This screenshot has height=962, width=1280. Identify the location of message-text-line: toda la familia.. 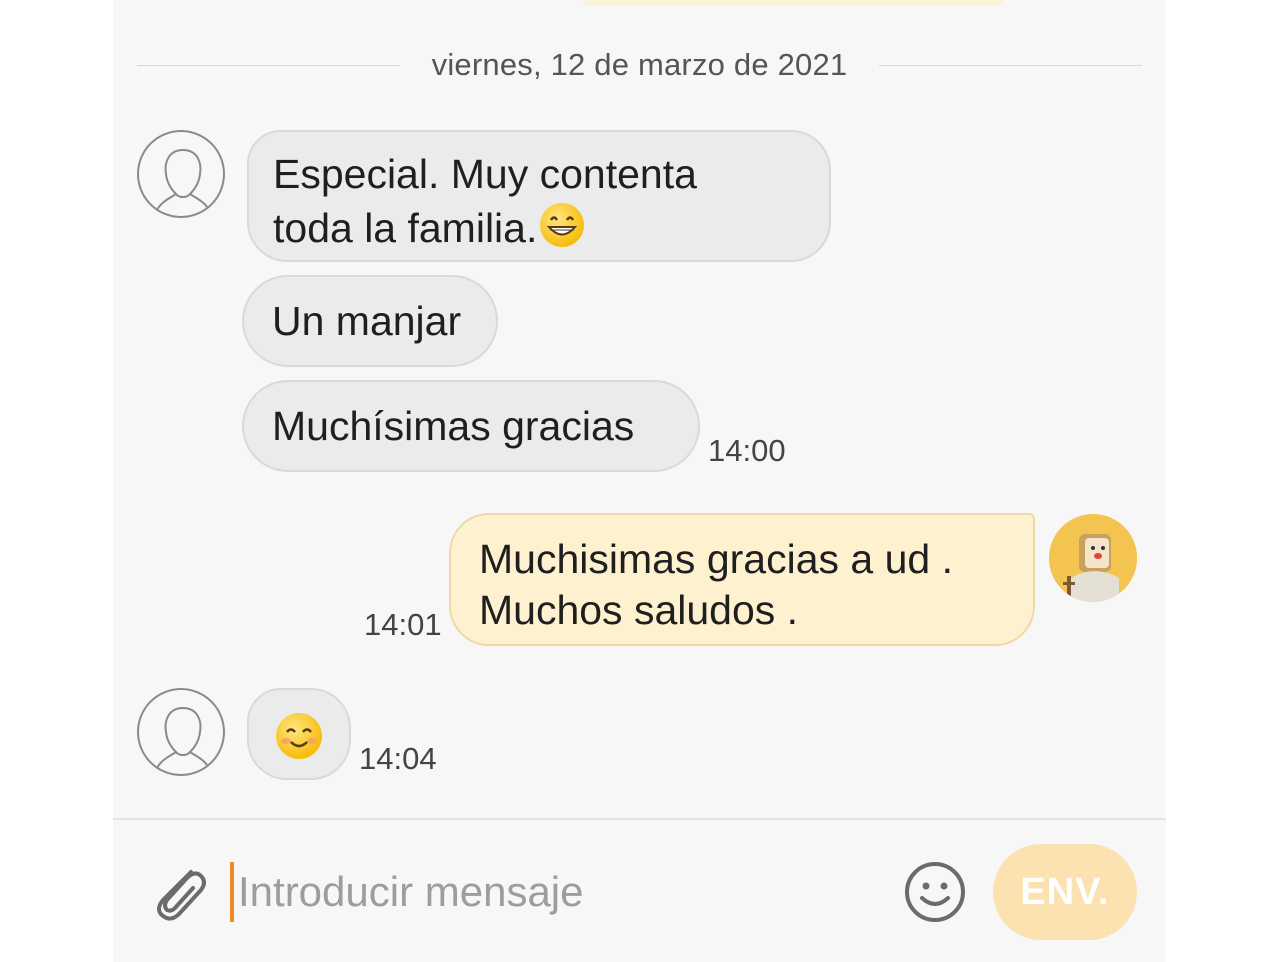
(551, 231).